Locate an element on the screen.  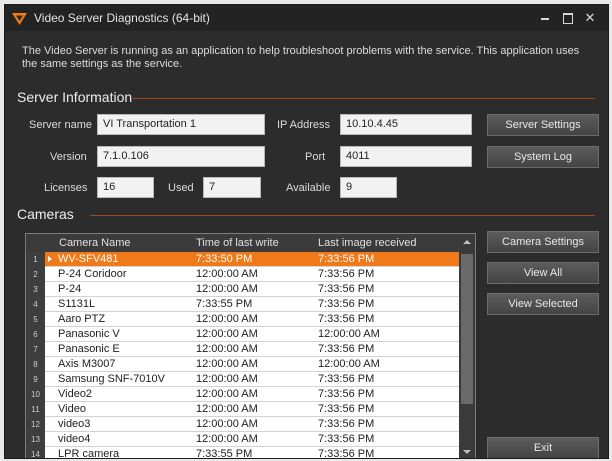
minimize-icon is located at coordinates (545, 18).